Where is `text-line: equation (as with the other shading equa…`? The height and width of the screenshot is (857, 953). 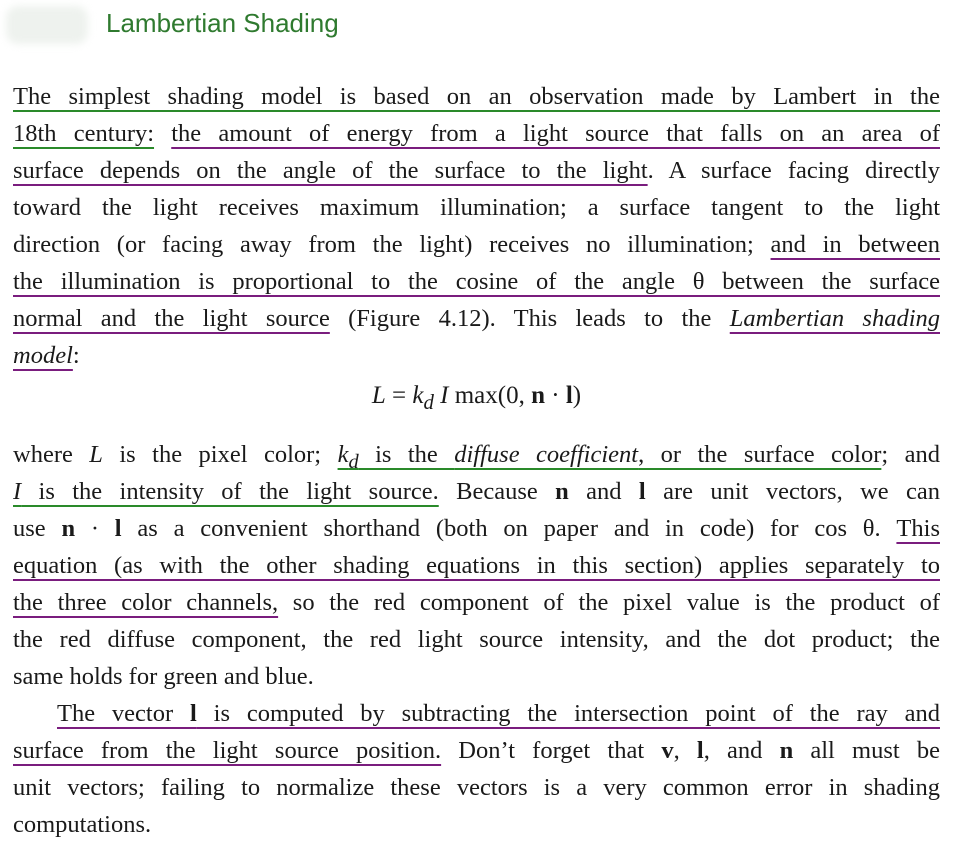 text-line: equation (as with the other shading equa… is located at coordinates (476, 565).